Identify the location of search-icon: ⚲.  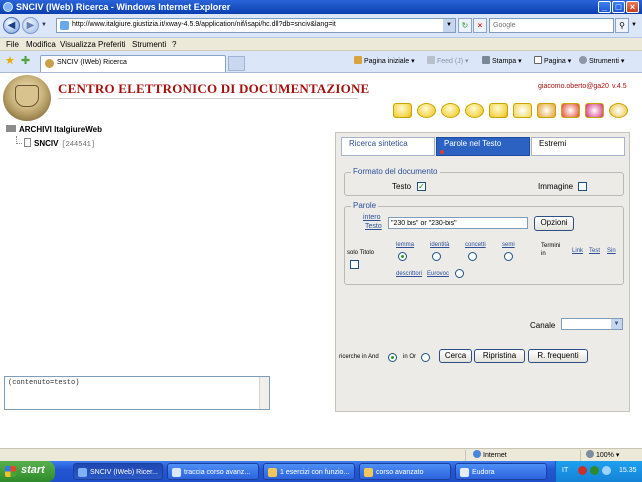
(622, 25).